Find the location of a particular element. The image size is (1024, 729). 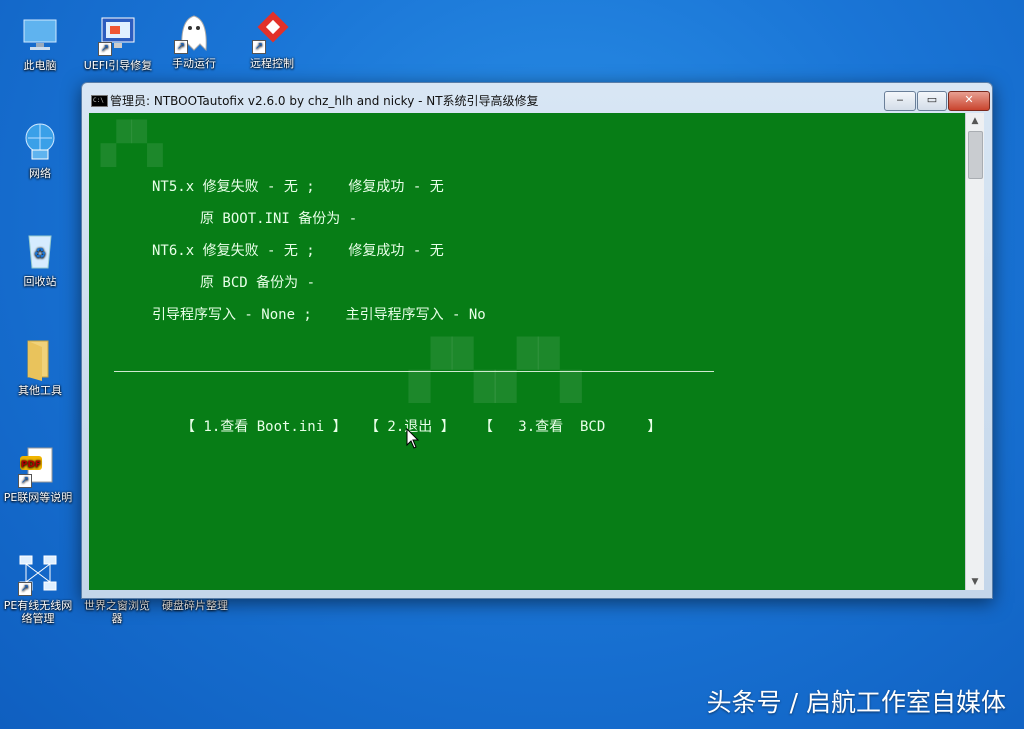

desktop-icon-label: 硬盘碎片整理 is located at coordinates (195, 605).